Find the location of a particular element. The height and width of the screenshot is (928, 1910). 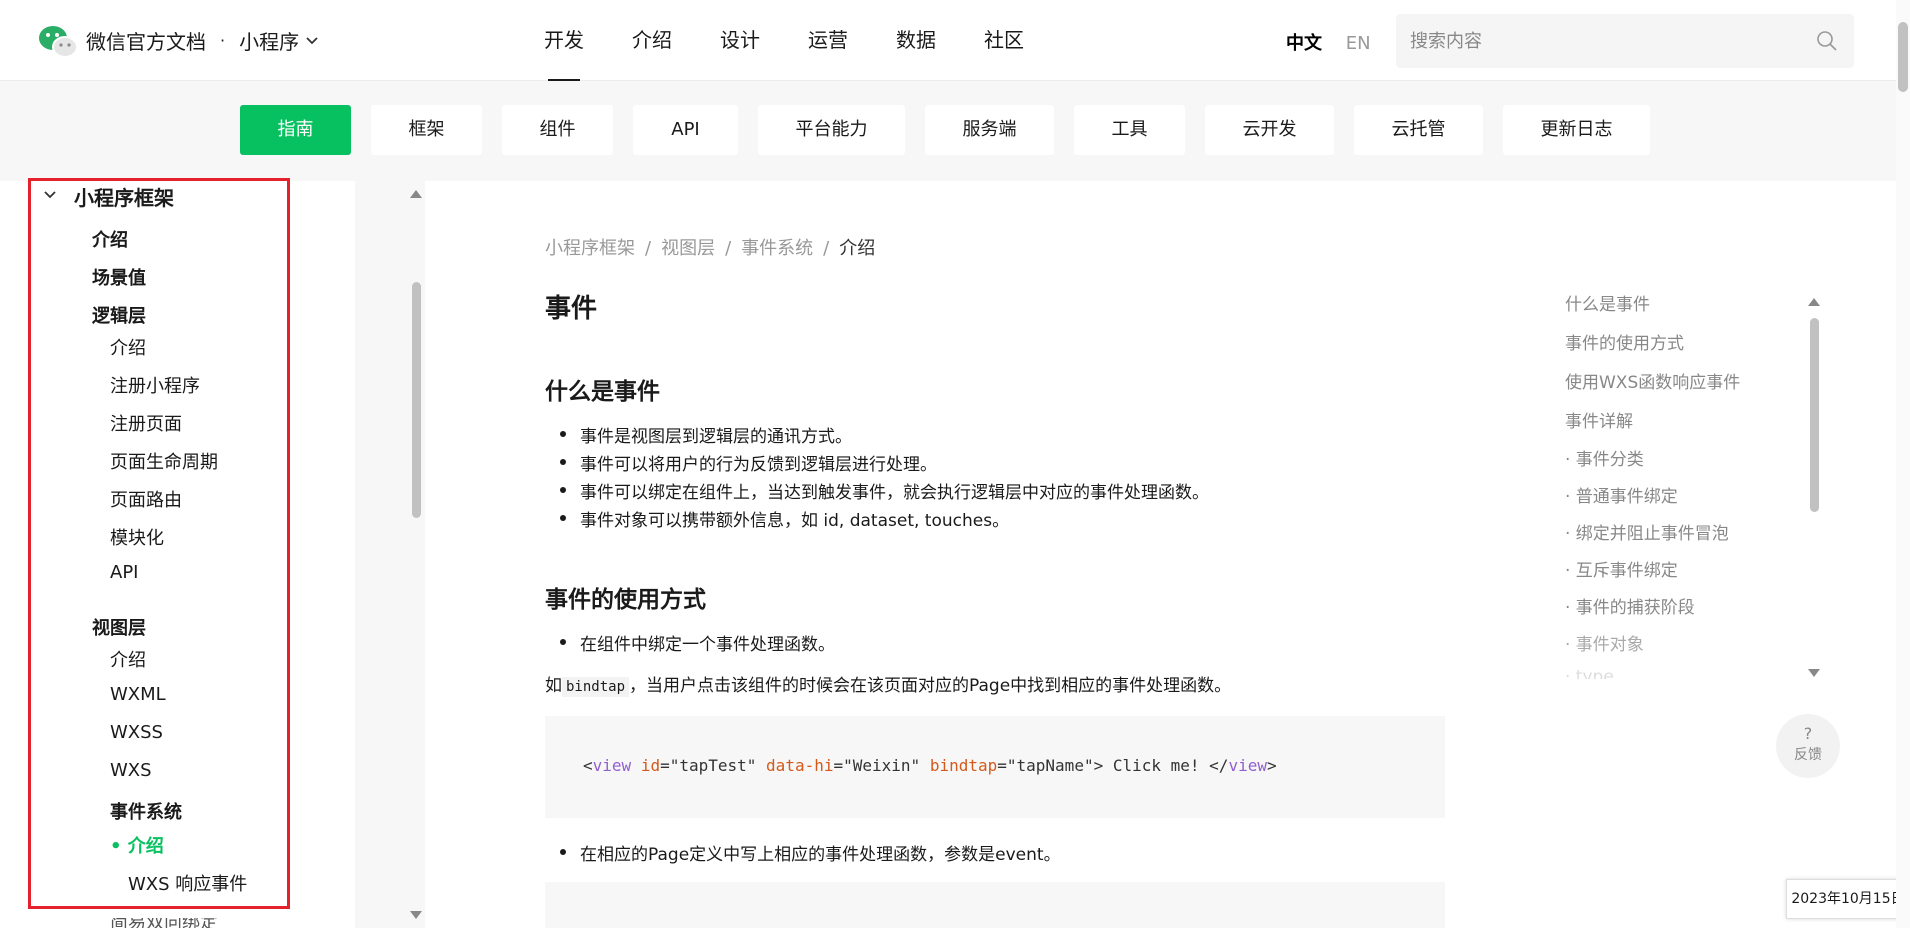

list-item: 事件对象可以携带额外信息，如 id, dataset, touches。 is located at coordinates (784, 518).